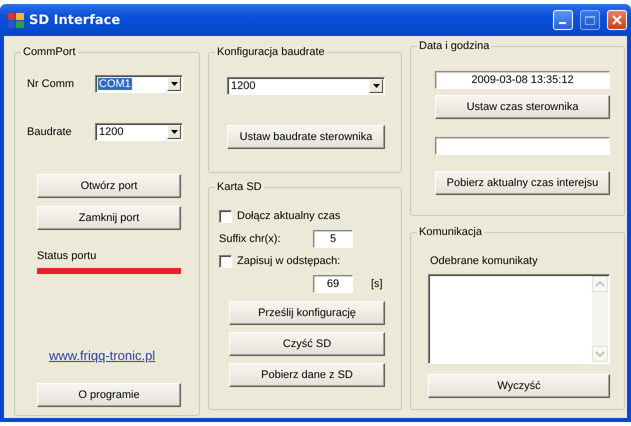 The height and width of the screenshot is (426, 631). Describe the element at coordinates (450, 232) in the screenshot. I see `group-title: Komunikacja` at that location.